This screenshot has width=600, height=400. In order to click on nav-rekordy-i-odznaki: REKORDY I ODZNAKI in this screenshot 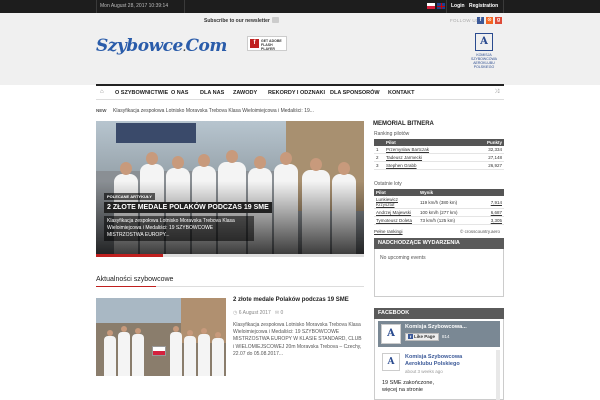, I will do `click(296, 93)`.